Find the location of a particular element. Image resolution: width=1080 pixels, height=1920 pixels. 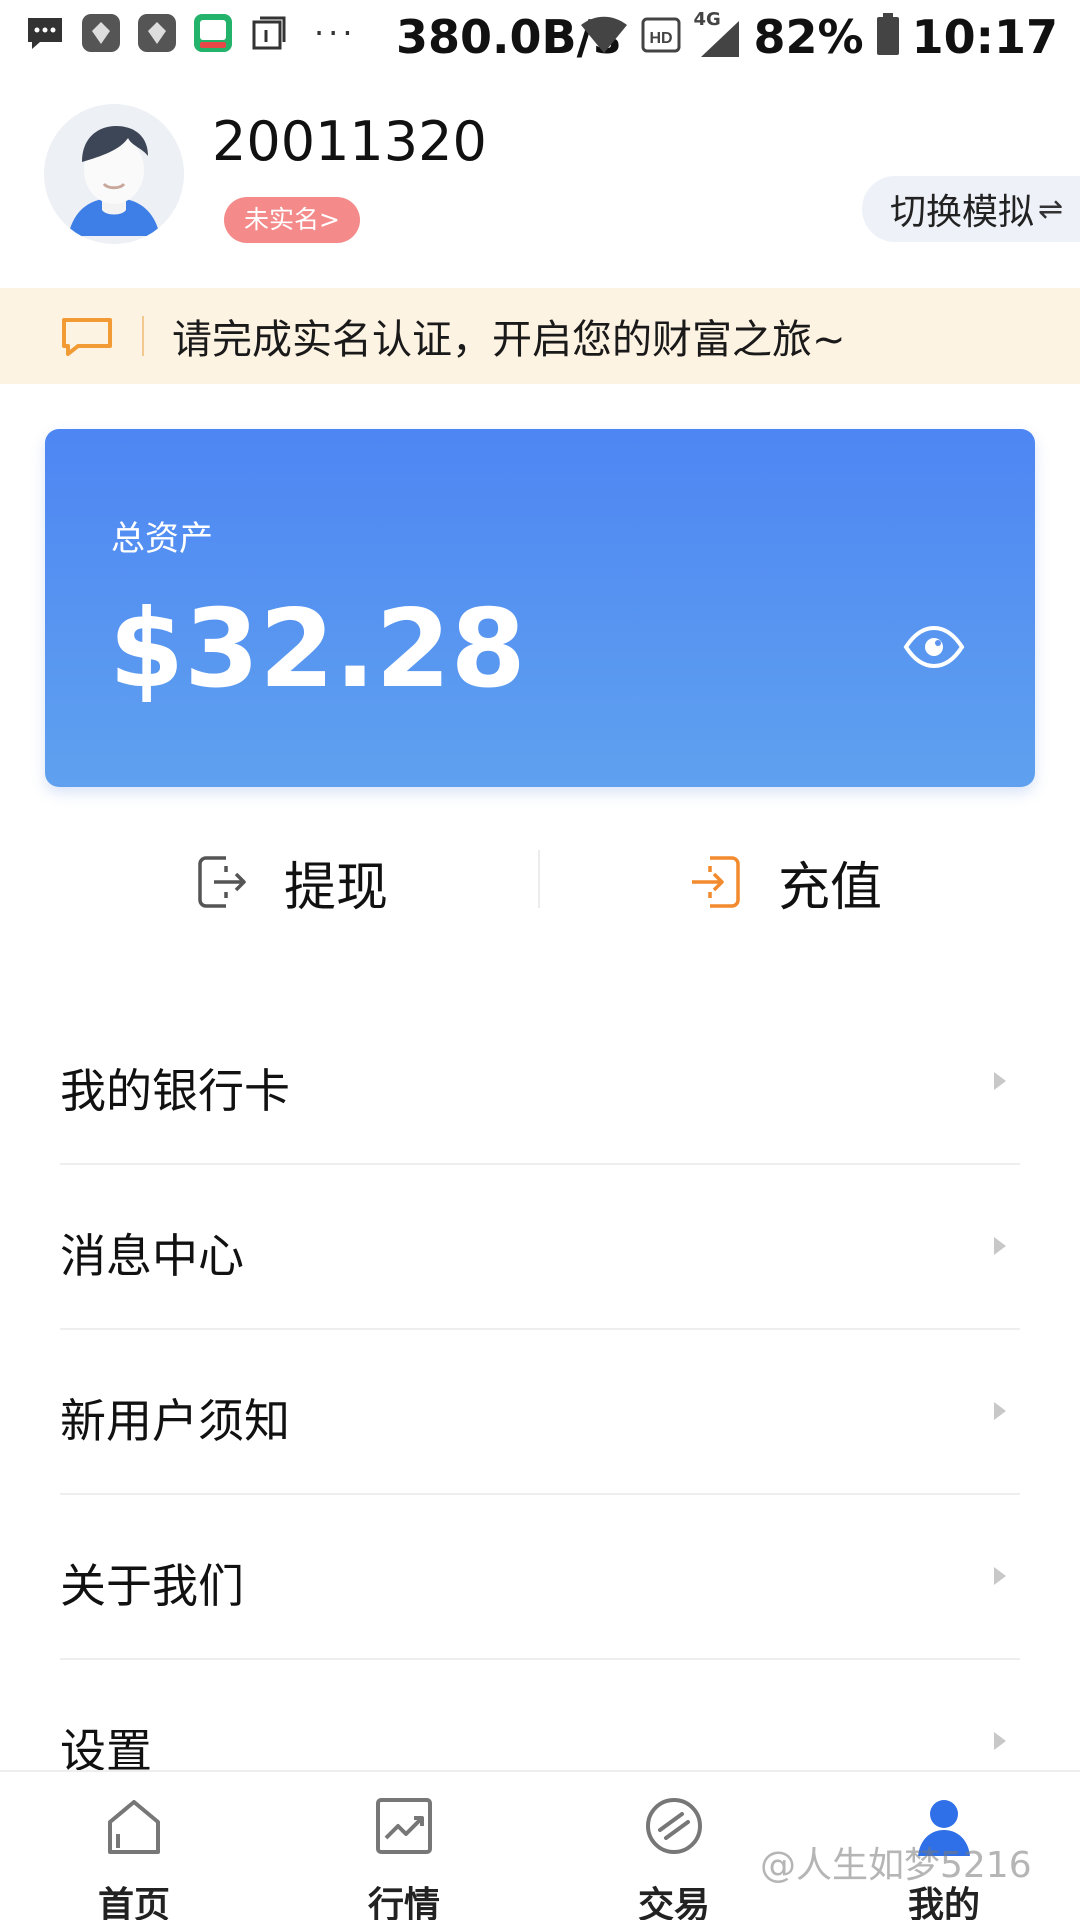

tab-label: 交易 is located at coordinates (673, 1902).